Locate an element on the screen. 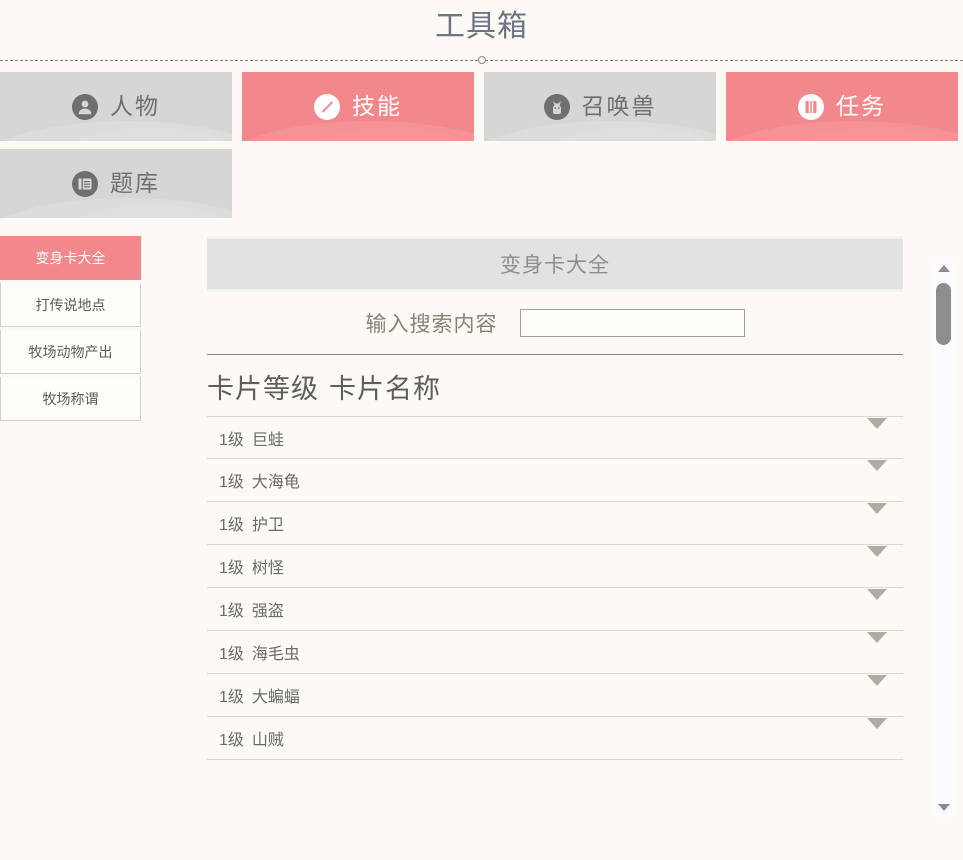  table-row: 1级 树怪 is located at coordinates (555, 566).